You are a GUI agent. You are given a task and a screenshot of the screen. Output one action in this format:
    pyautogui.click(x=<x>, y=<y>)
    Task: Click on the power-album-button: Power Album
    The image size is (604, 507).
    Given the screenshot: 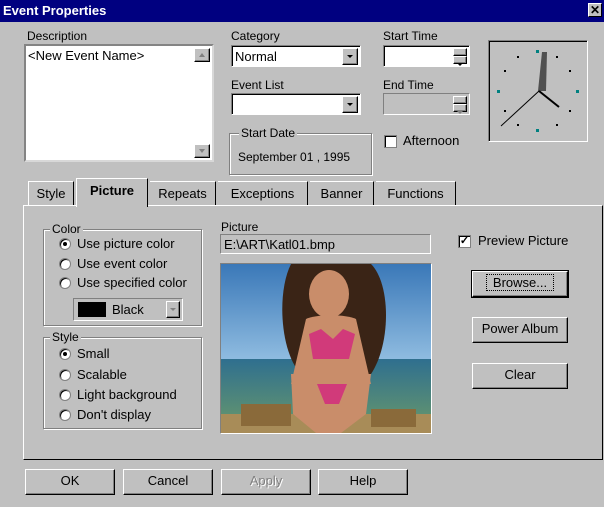 What is the action you would take?
    pyautogui.click(x=520, y=330)
    